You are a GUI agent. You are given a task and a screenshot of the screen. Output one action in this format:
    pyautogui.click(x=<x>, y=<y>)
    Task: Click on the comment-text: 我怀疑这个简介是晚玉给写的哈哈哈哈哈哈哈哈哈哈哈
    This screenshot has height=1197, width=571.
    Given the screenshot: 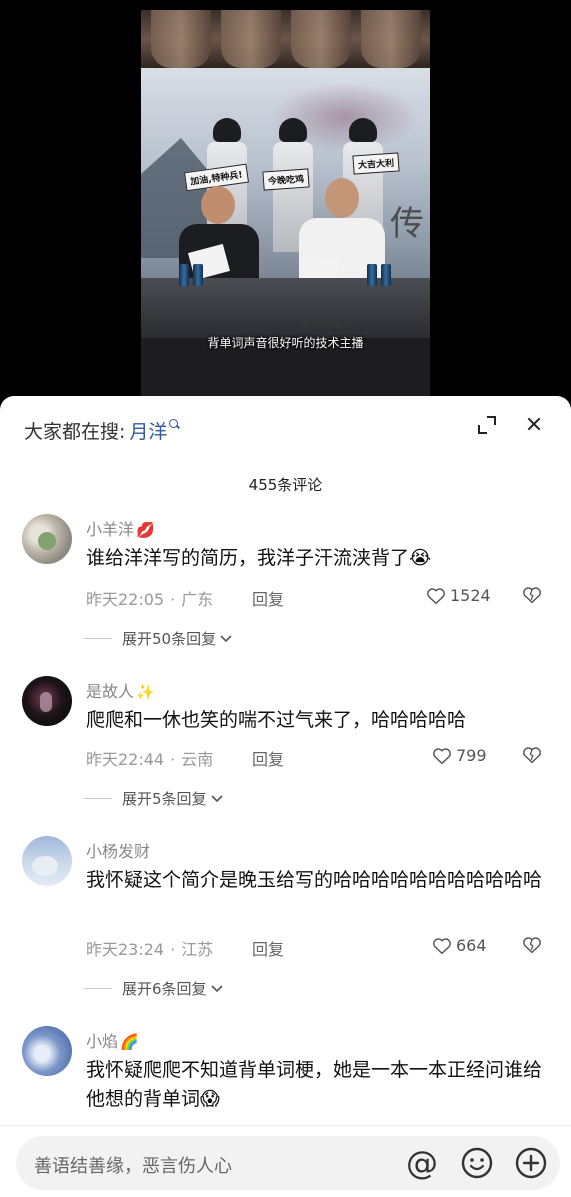 What is the action you would take?
    pyautogui.click(x=317, y=880)
    